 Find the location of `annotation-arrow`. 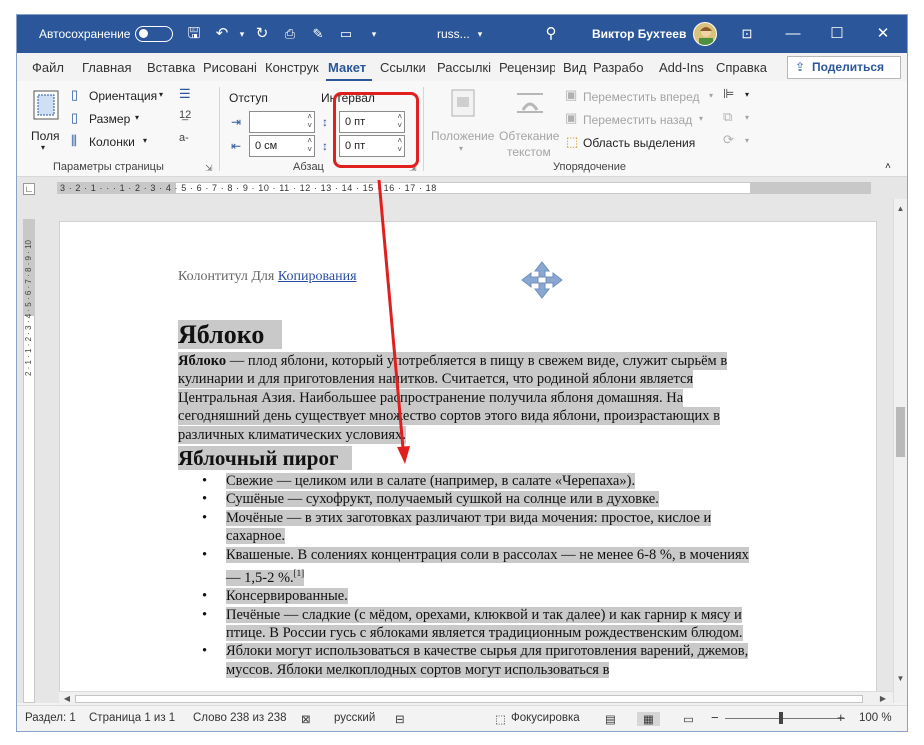

annotation-arrow is located at coordinates (393, 321).